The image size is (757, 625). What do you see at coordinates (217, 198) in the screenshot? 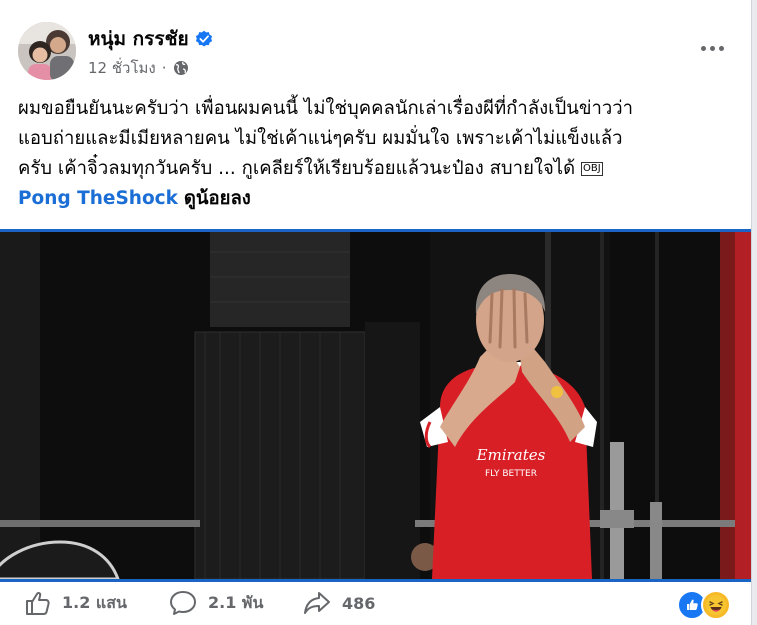
I see `see-less-button: ดูน้อยลง` at bounding box center [217, 198].